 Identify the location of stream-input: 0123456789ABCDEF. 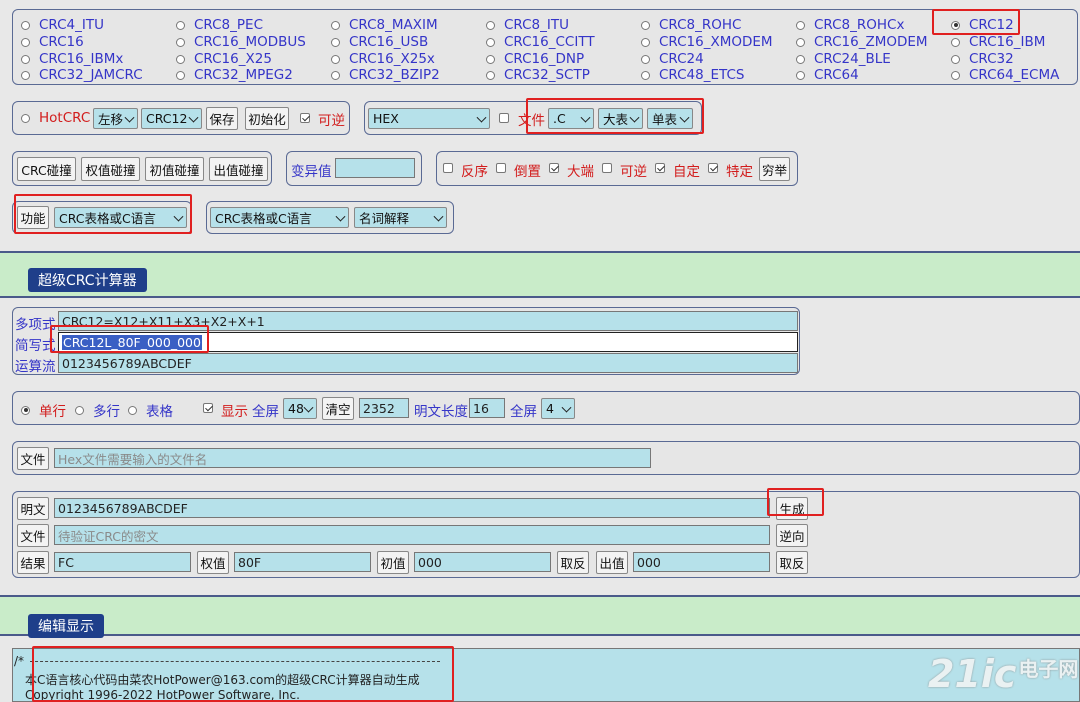
(428, 363).